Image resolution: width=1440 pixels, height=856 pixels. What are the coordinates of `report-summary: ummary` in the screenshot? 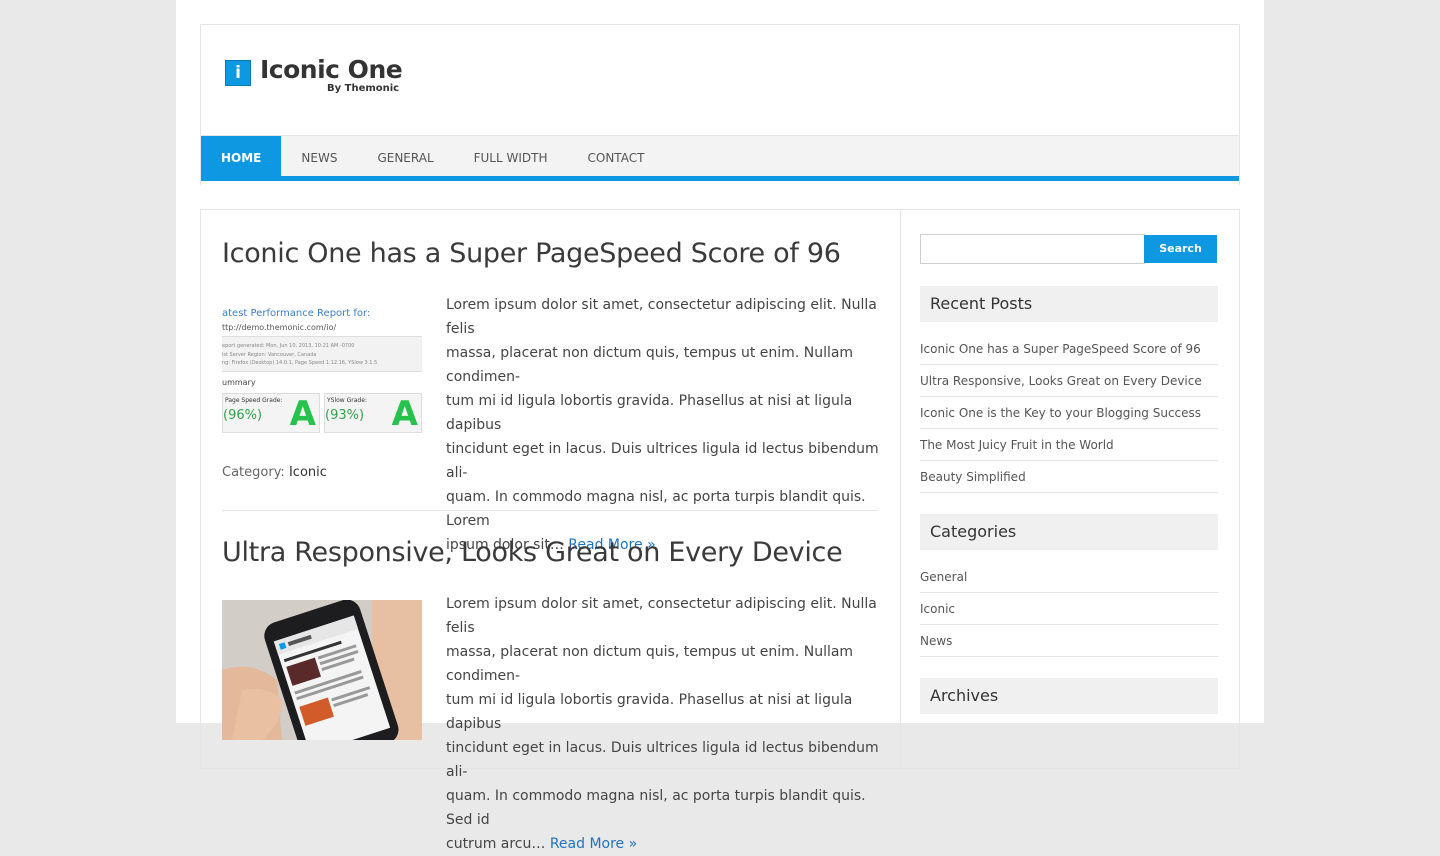 It's located at (239, 382).